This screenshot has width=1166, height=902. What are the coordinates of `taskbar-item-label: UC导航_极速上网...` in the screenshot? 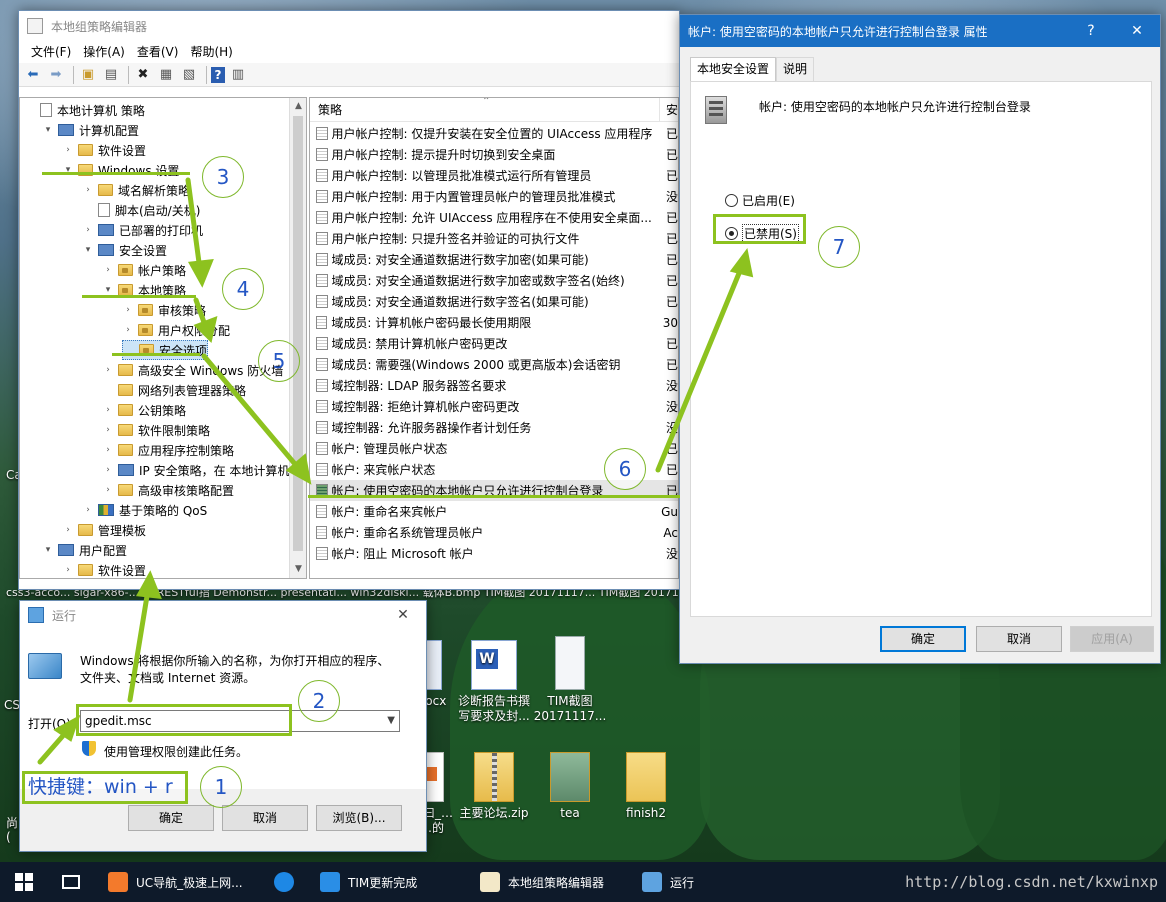 It's located at (189, 882).